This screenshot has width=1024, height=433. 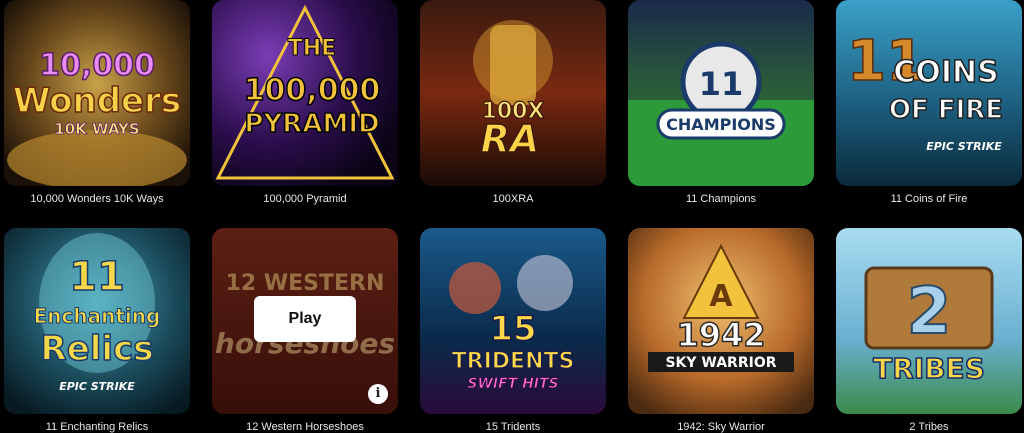 I want to click on game-tile: 2 TRIBES 2 Tribes, so click(x=929, y=330).